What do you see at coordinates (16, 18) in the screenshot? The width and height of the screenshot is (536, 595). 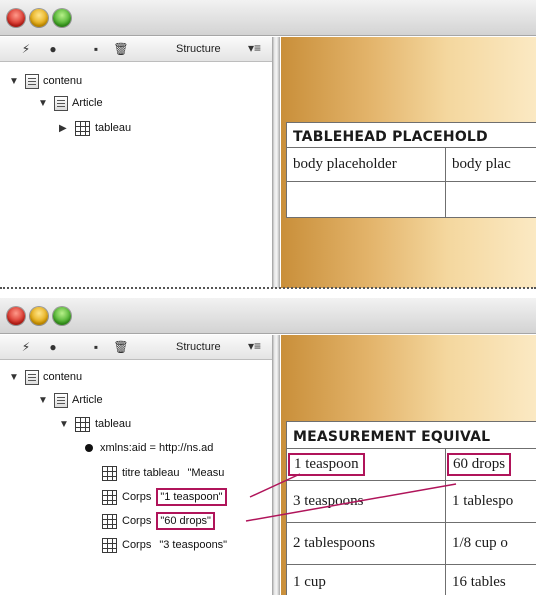 I see `close-window-button` at bounding box center [16, 18].